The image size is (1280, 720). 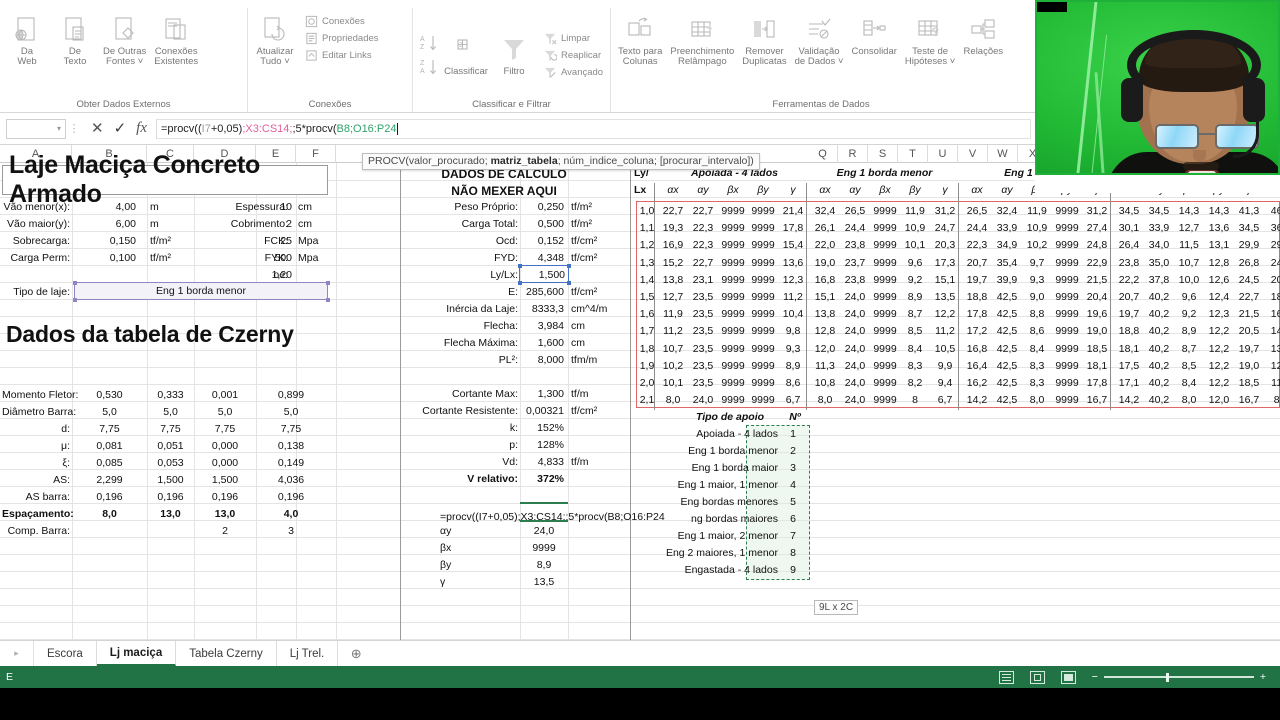 I want to click on value-carga-perm: 0,100, so click(x=105, y=258).